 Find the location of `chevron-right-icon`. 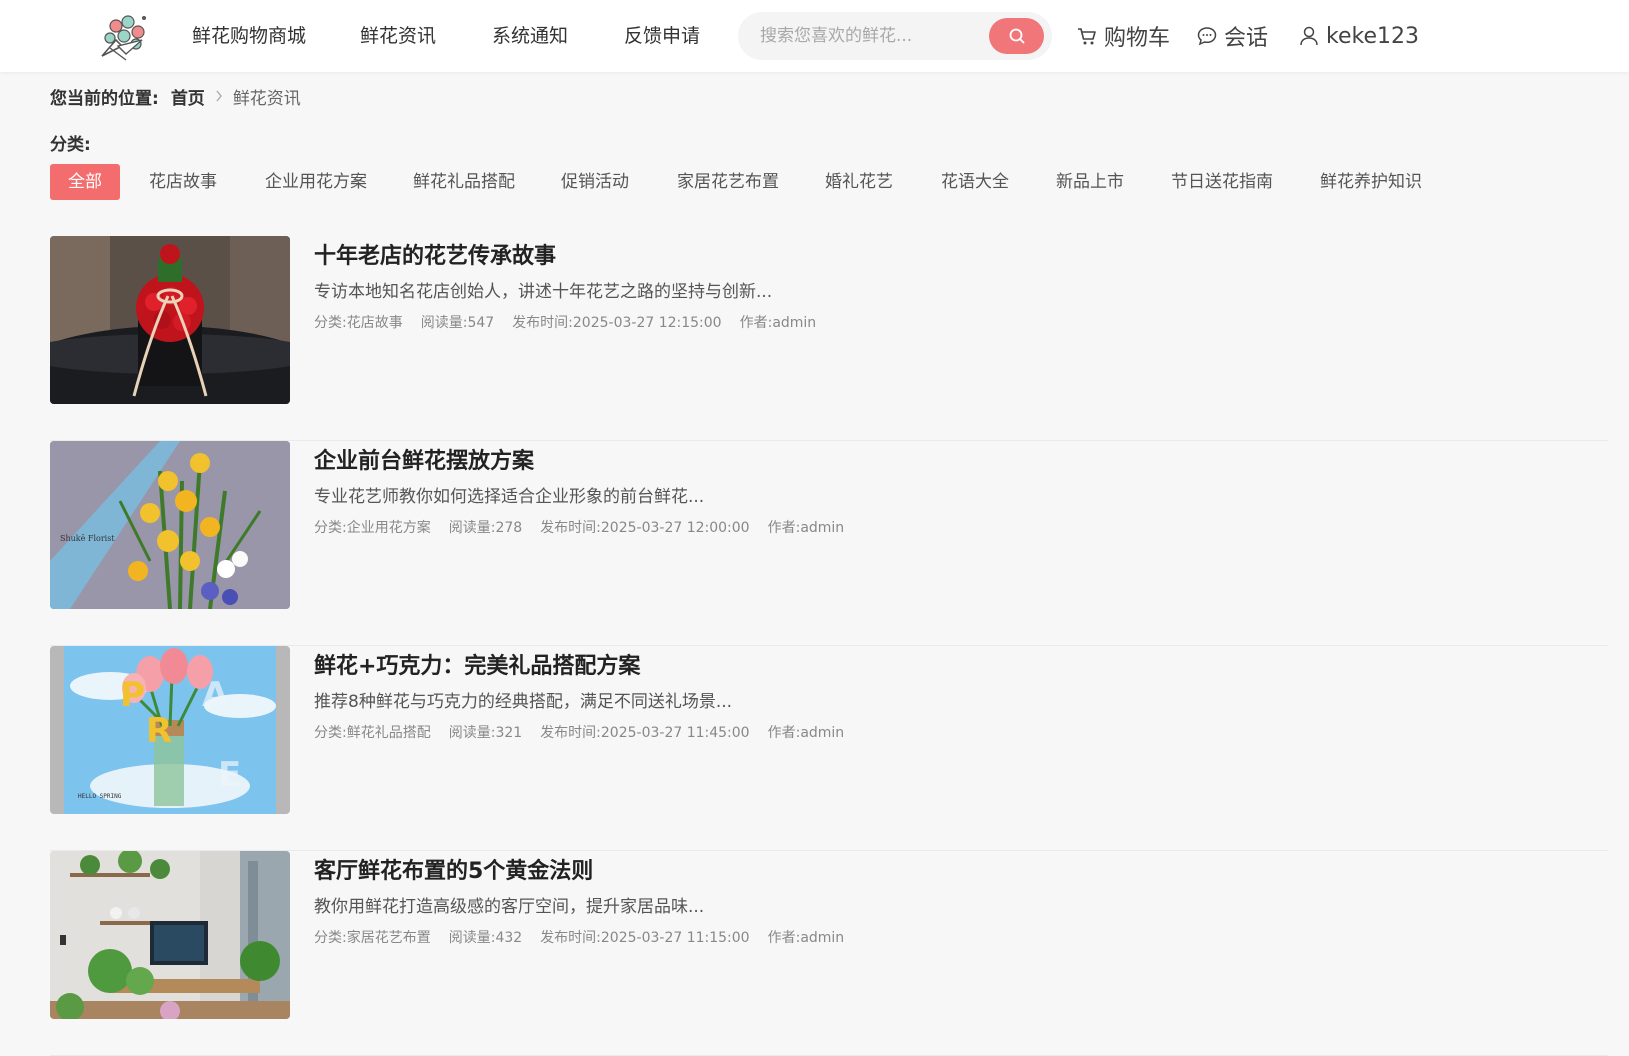

chevron-right-icon is located at coordinates (219, 96).